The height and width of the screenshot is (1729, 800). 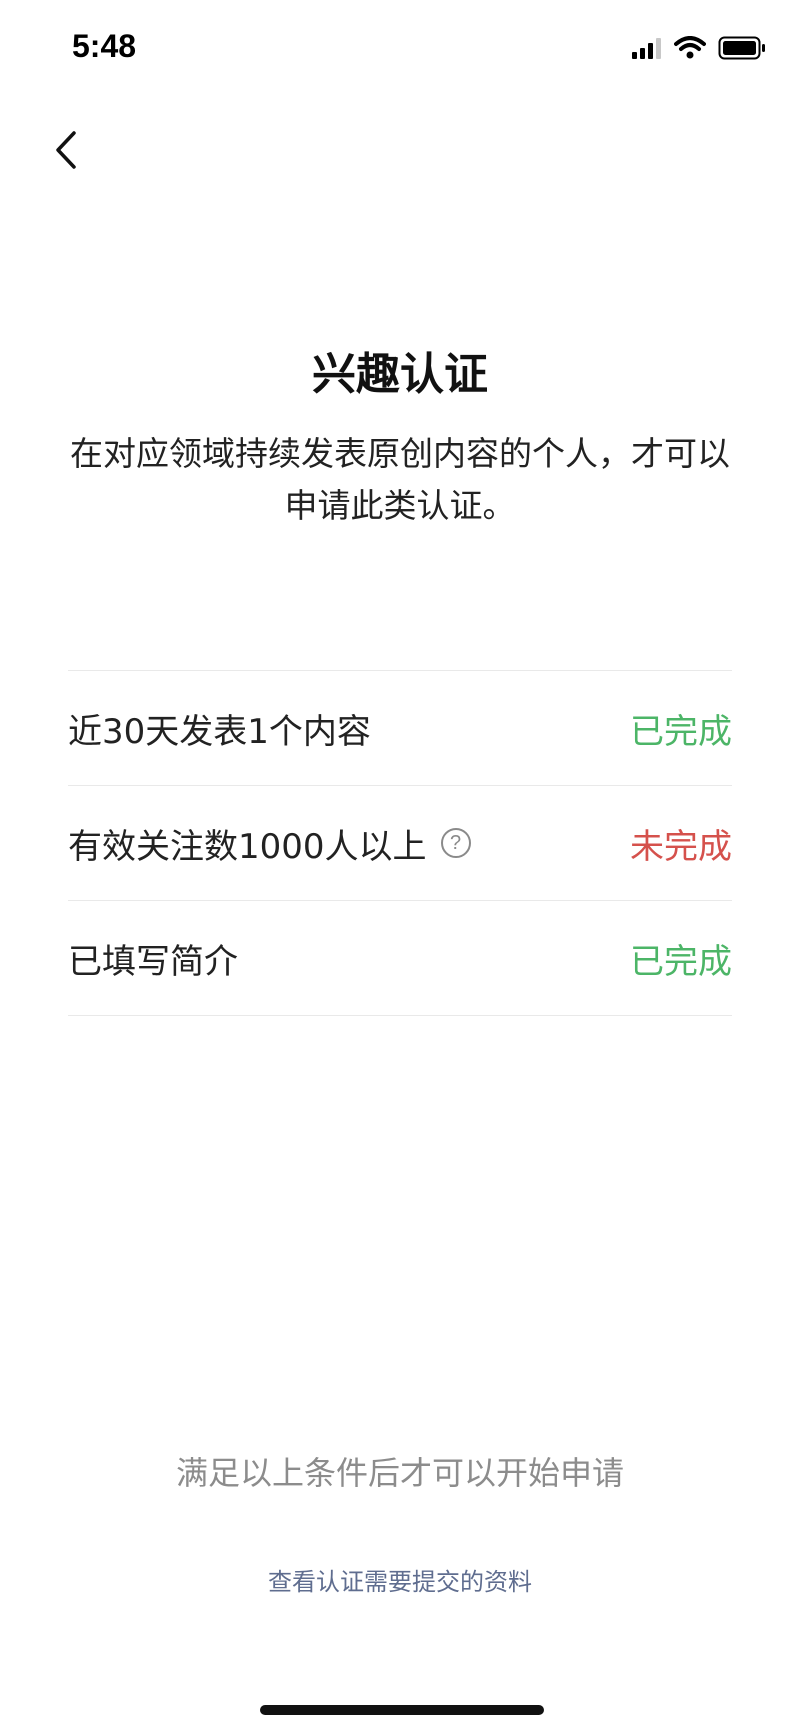 I want to click on requirement-text: 近30天发表1个内容, so click(x=219, y=731).